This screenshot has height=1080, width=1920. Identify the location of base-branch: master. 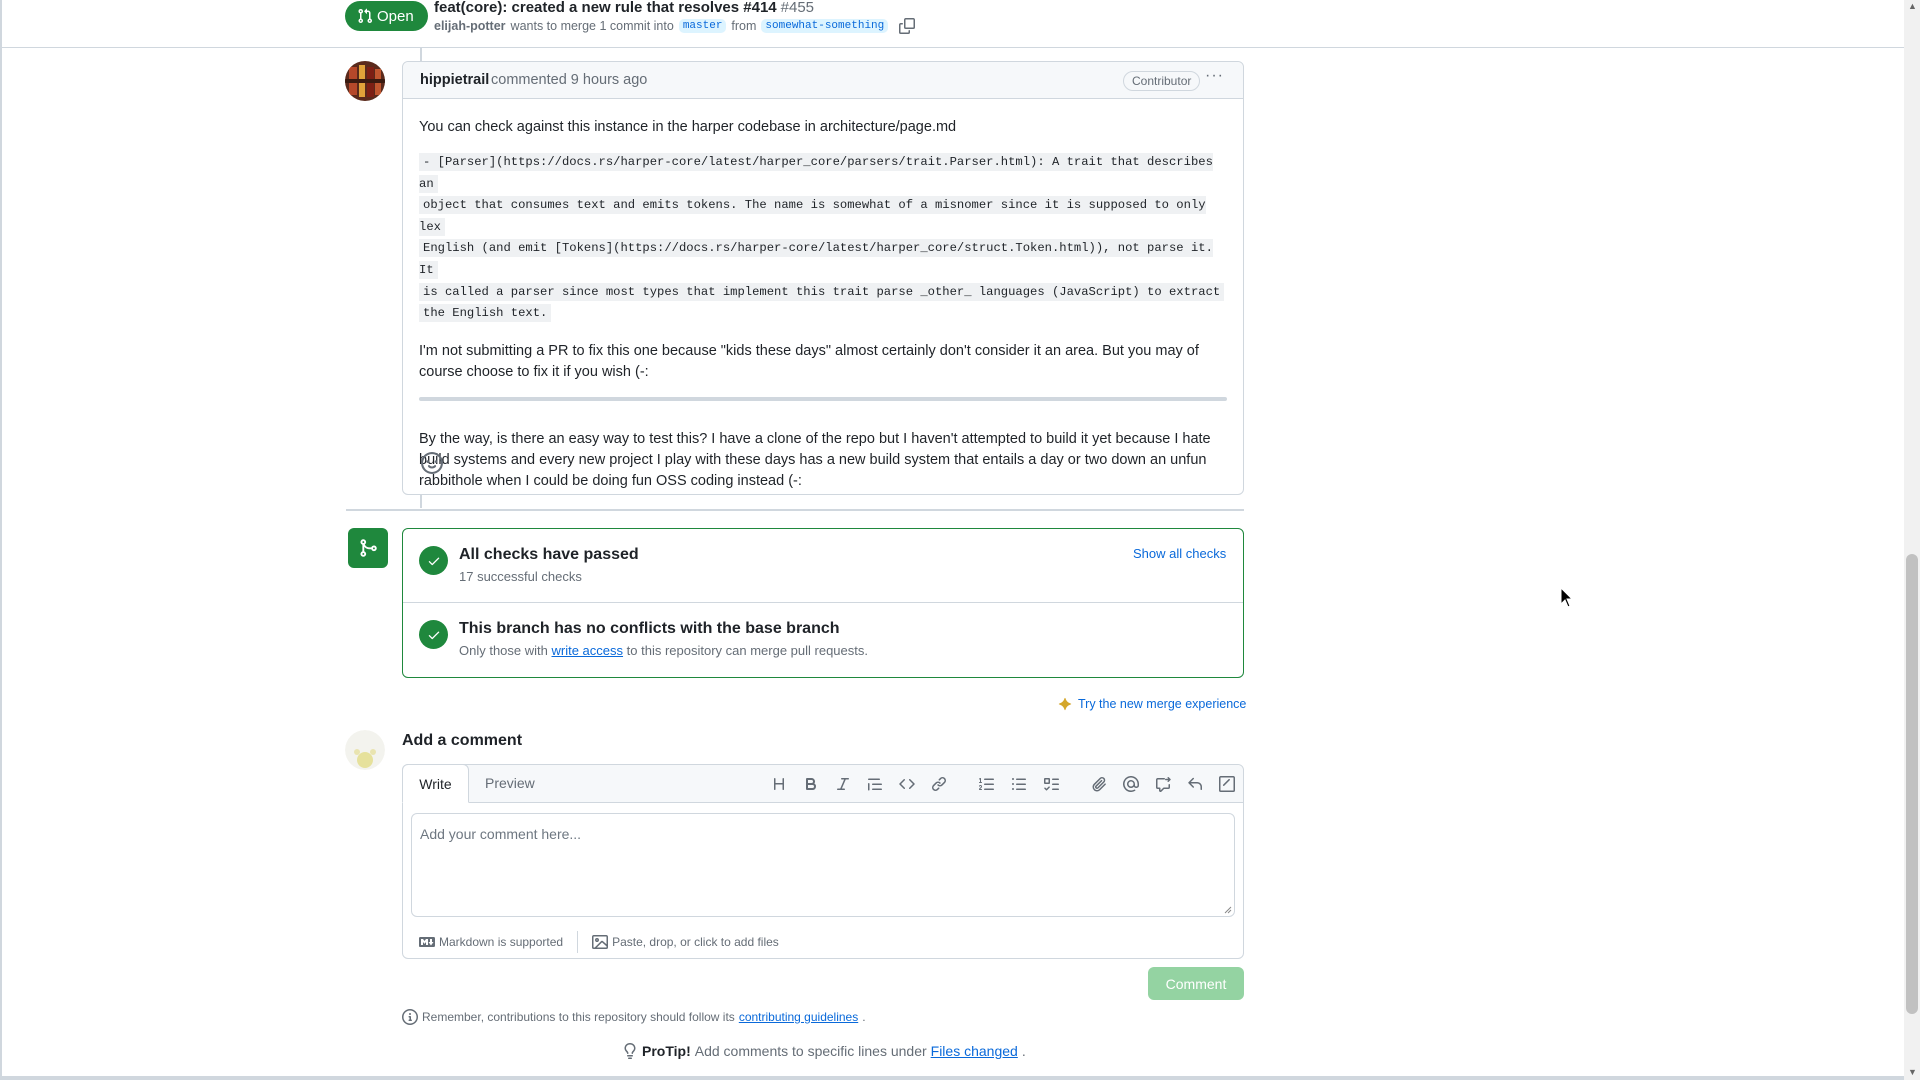
(702, 26).